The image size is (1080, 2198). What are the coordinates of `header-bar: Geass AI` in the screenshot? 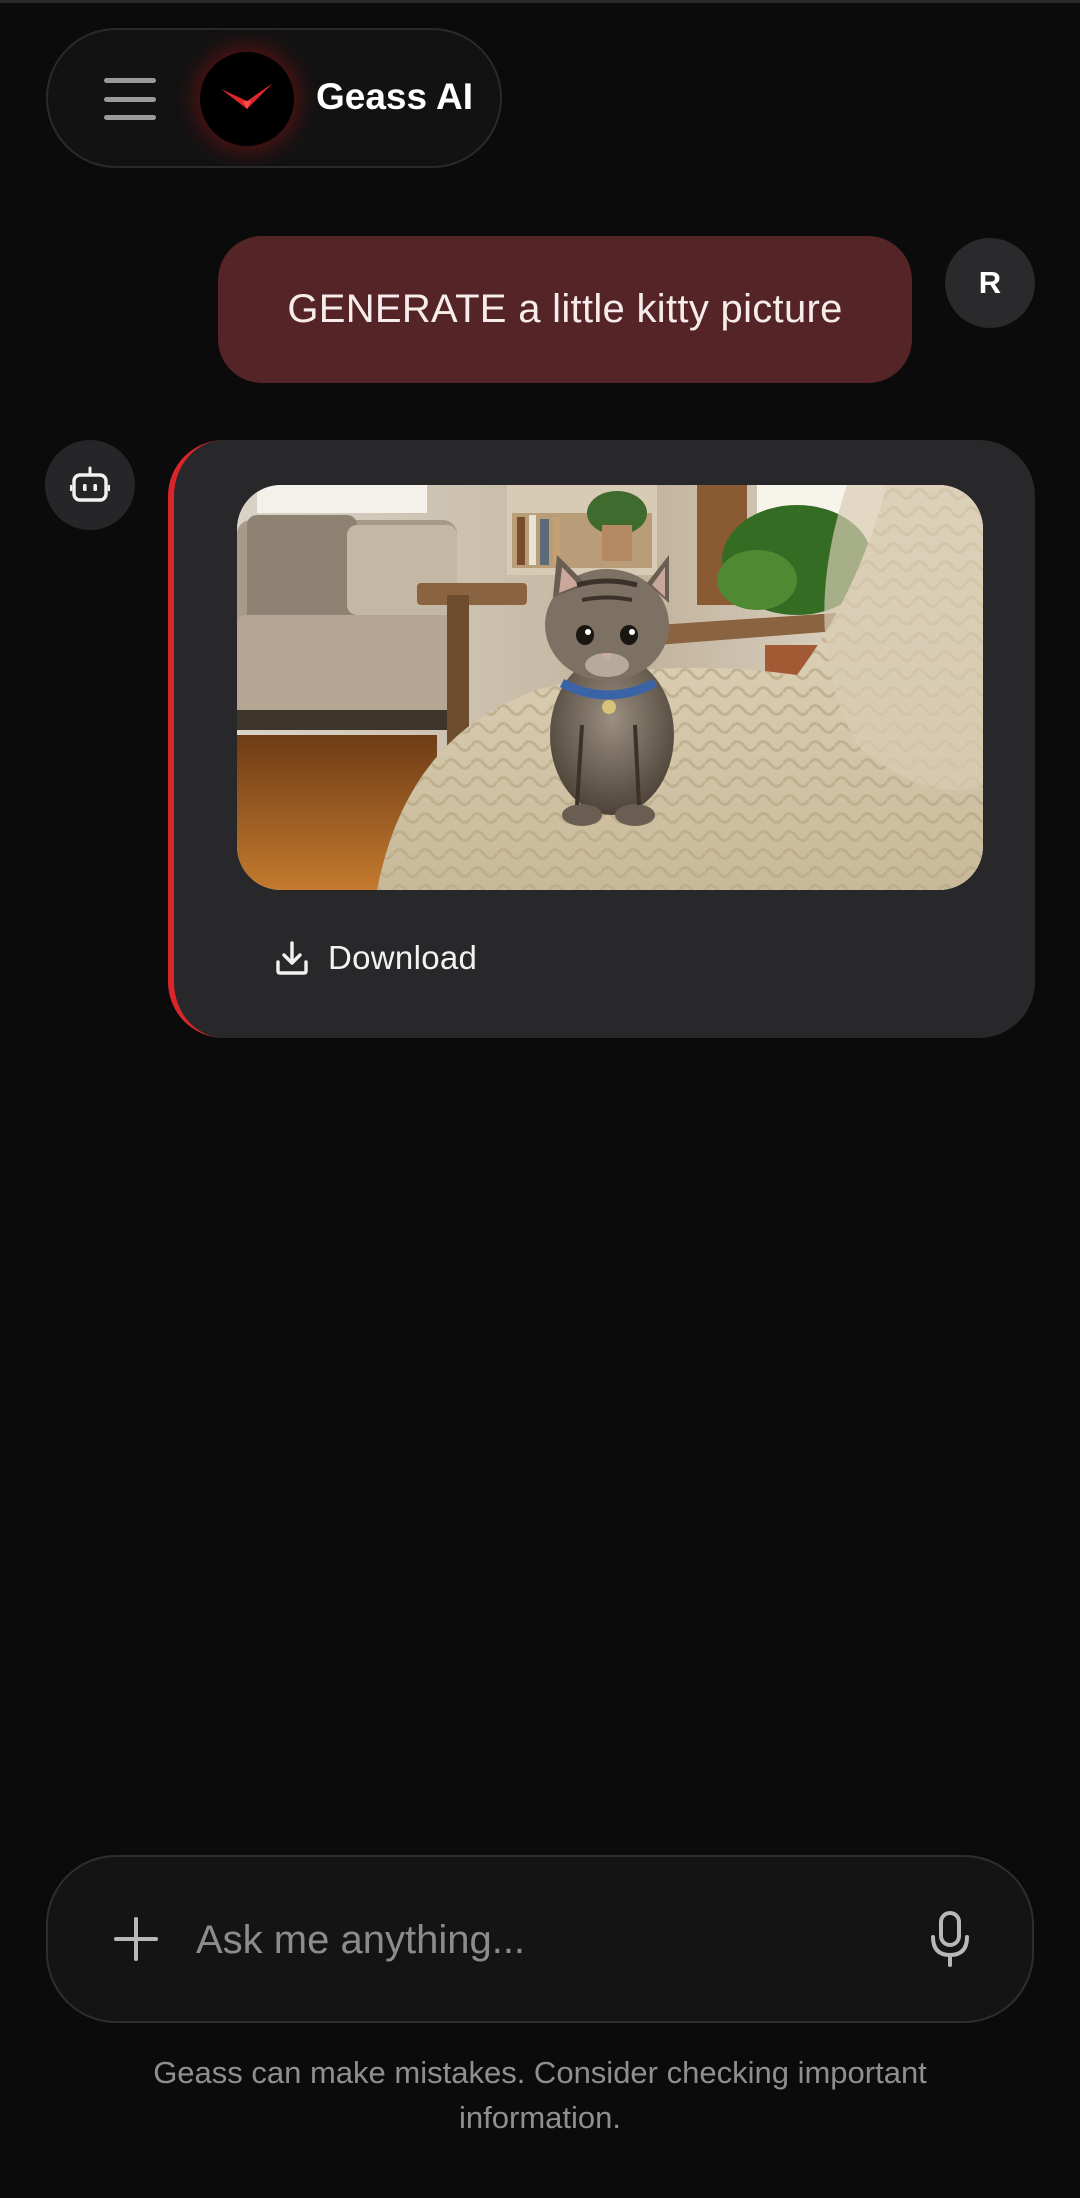 It's located at (274, 98).